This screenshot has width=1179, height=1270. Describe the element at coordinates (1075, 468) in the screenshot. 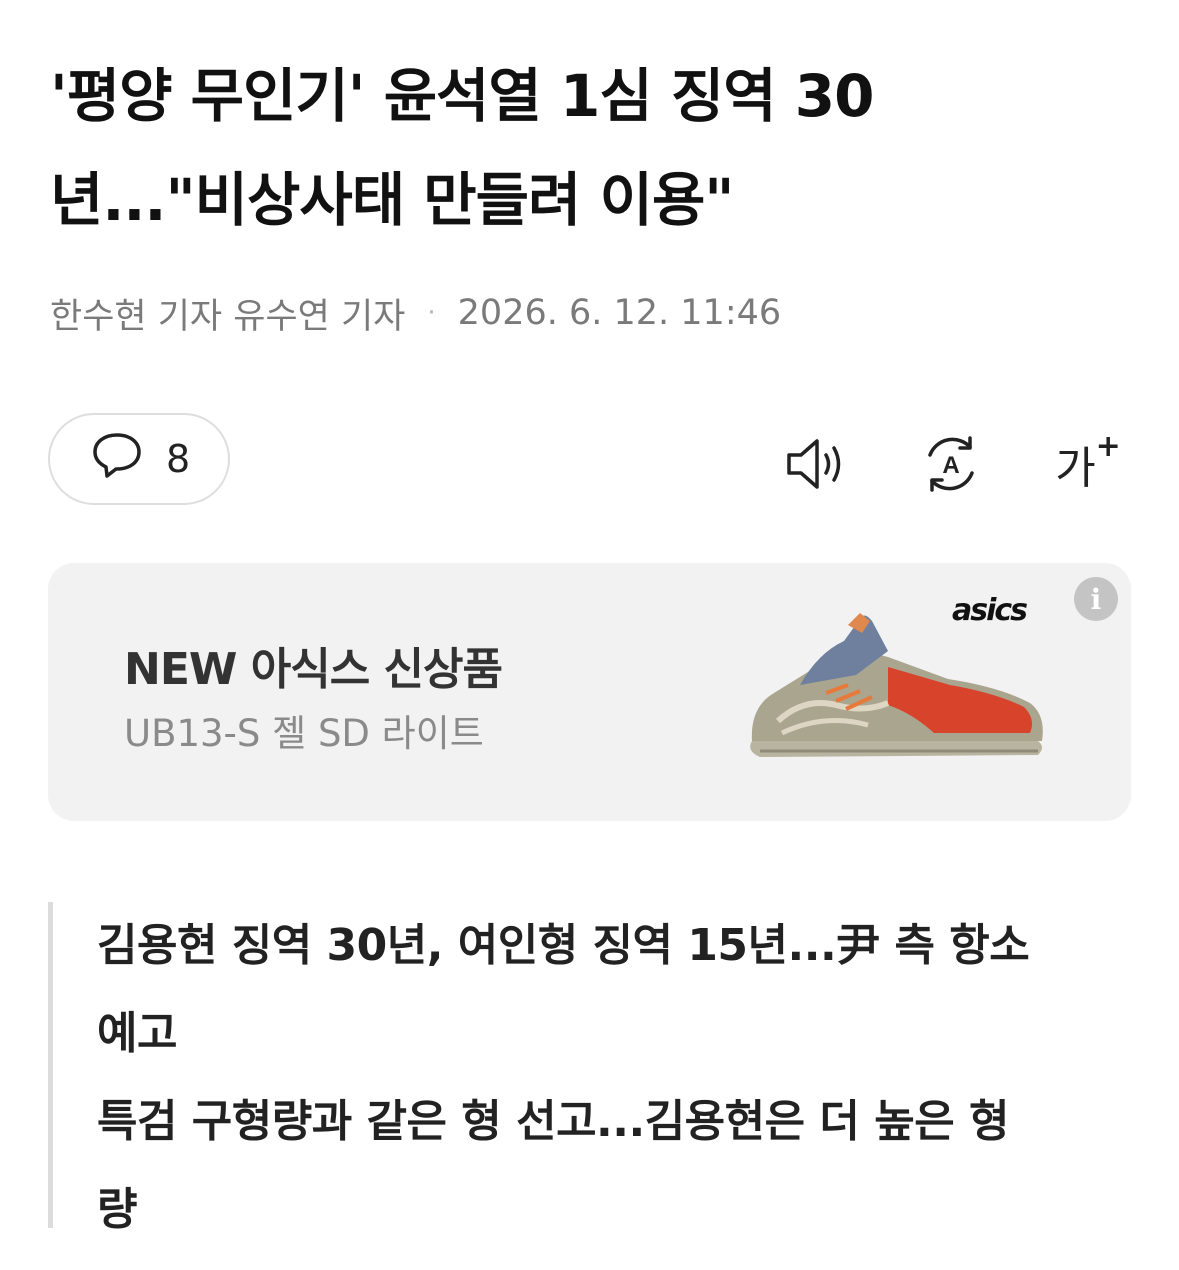

I see `font-size-label: 가` at that location.